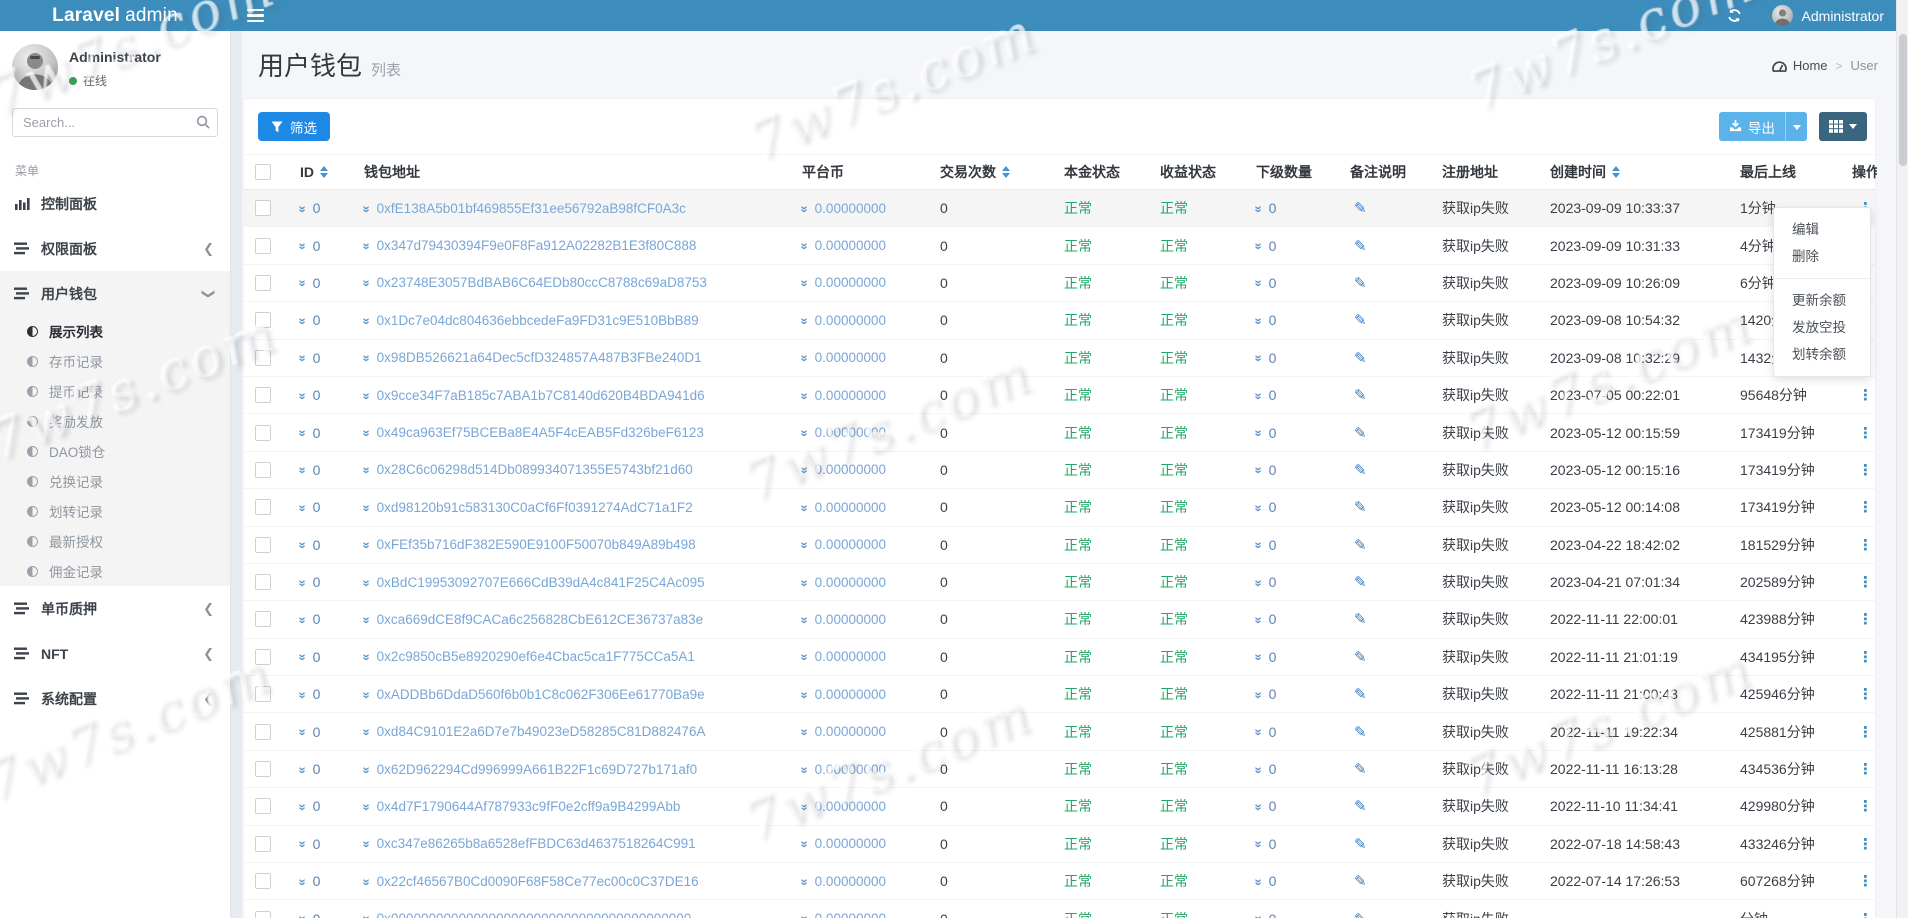  What do you see at coordinates (1822, 300) in the screenshot?
I see `action-menu-item-更新余额: 更新余额` at bounding box center [1822, 300].